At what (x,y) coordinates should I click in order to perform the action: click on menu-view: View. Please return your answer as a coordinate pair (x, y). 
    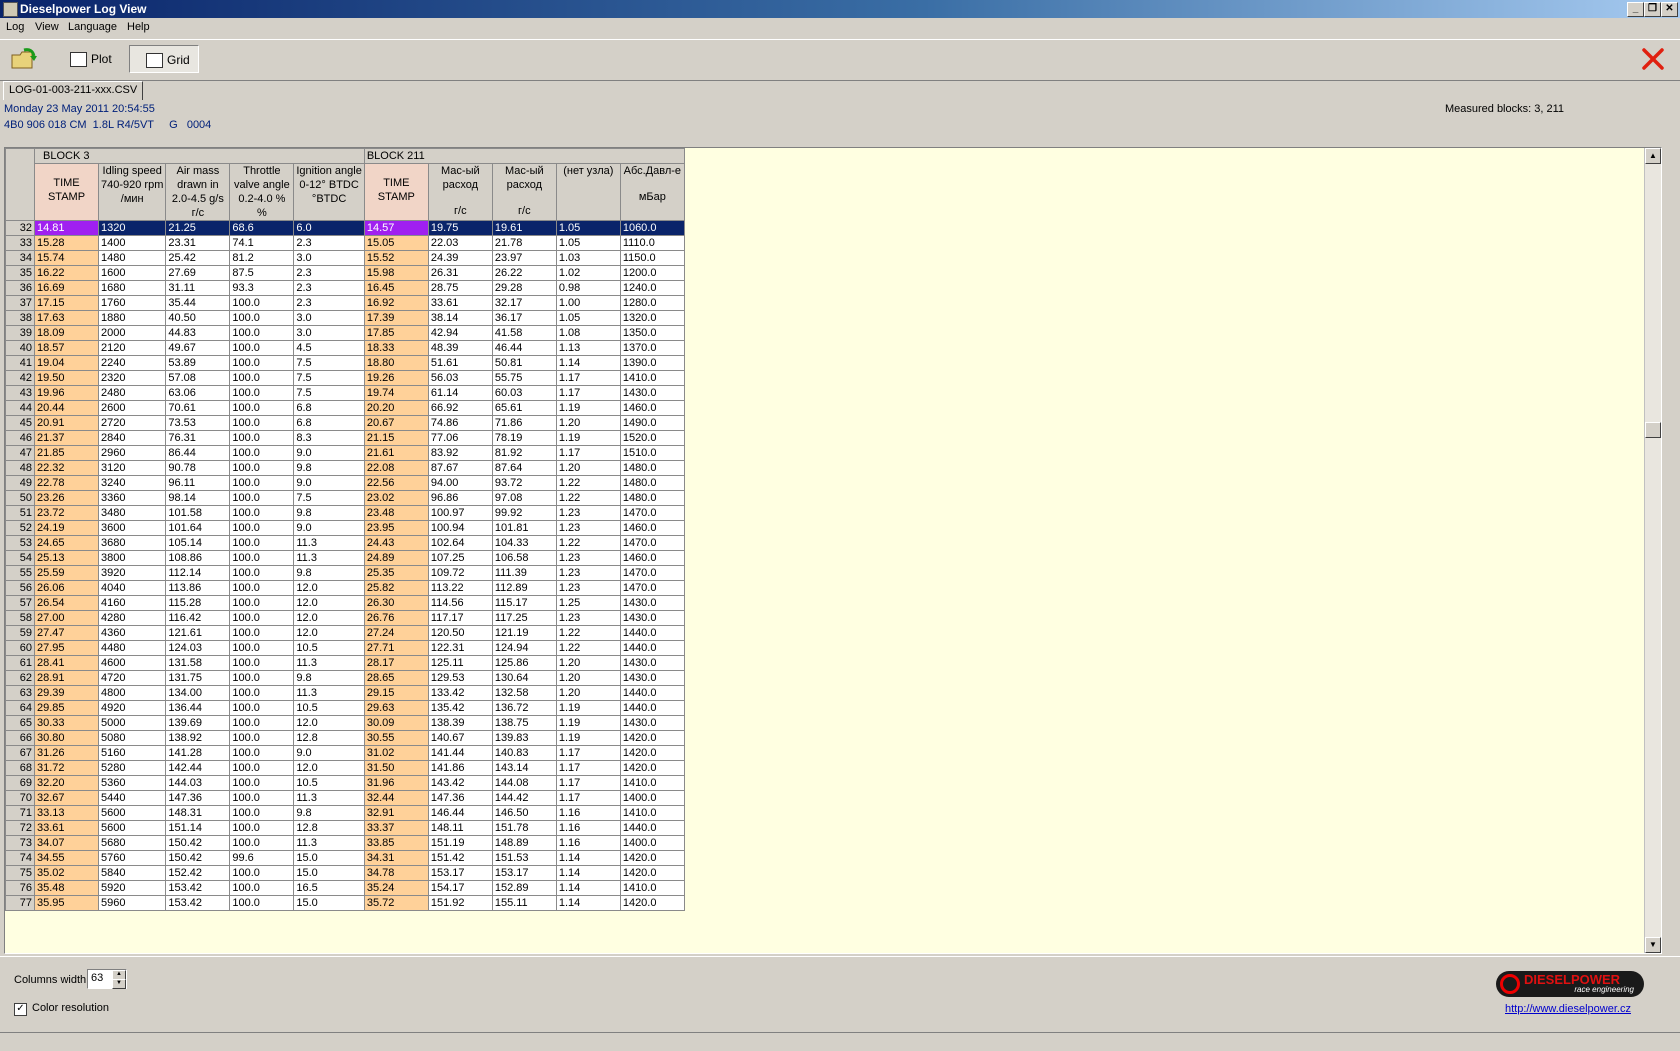
    Looking at the image, I should click on (47, 27).